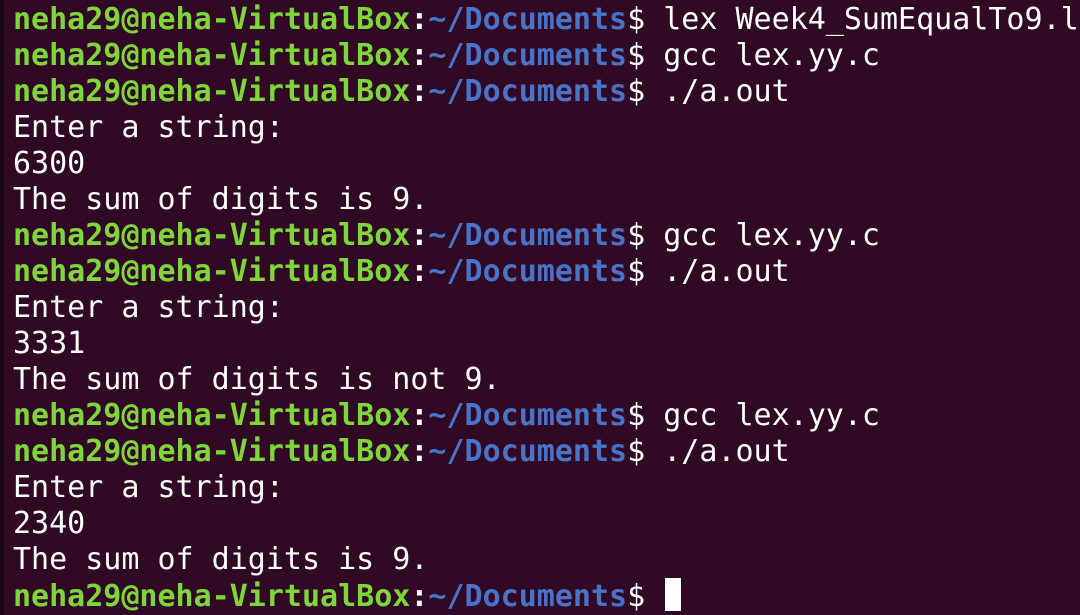 This screenshot has width=1080, height=615. Describe the element at coordinates (546, 164) in the screenshot. I see `output-line: 6300` at that location.